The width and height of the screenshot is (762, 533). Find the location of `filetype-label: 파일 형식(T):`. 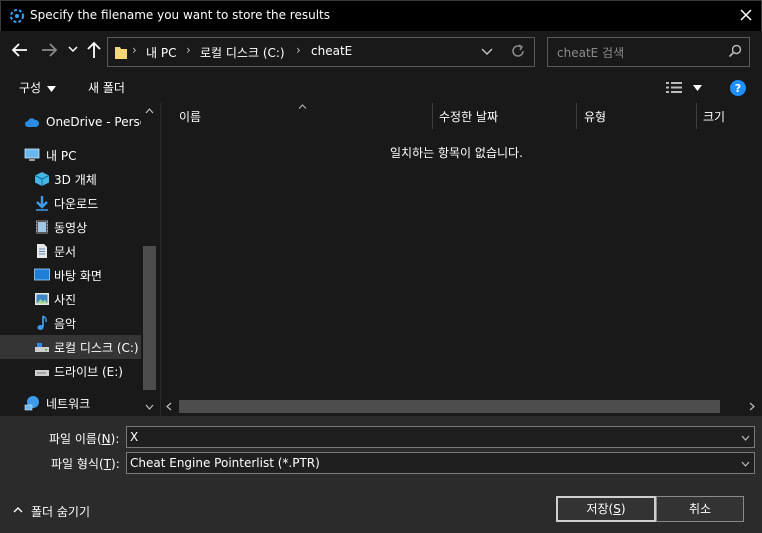

filetype-label: 파일 형식(T): is located at coordinates (85, 464).